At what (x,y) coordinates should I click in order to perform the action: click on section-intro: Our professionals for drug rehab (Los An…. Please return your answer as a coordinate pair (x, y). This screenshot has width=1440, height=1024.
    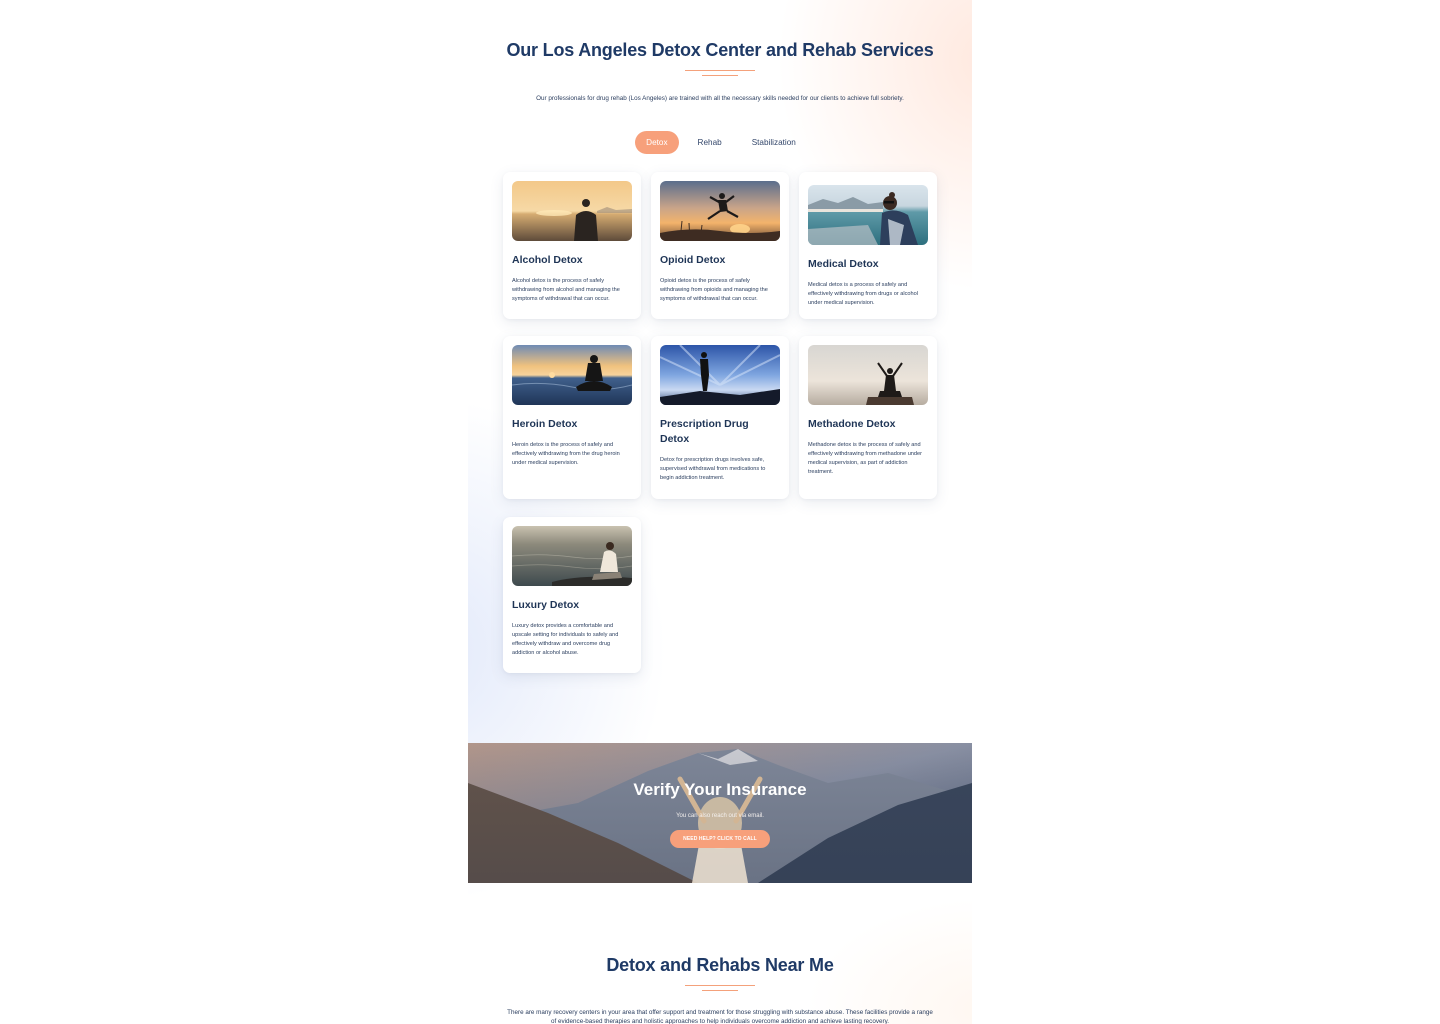
    Looking at the image, I should click on (720, 98).